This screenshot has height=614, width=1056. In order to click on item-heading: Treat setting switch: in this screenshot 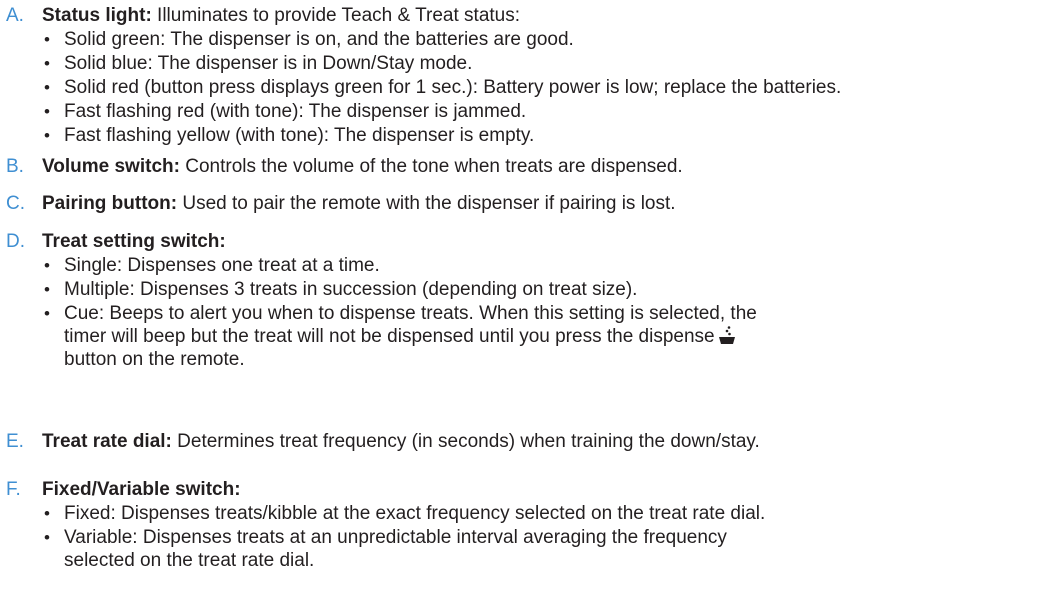, I will do `click(134, 242)`.